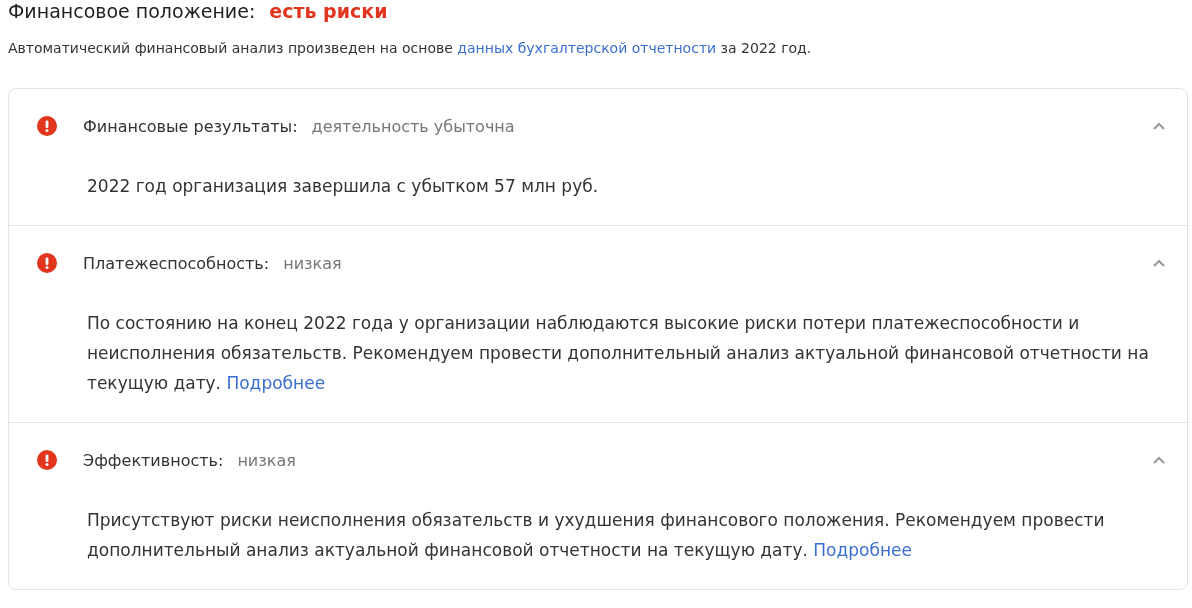  What do you see at coordinates (153, 460) in the screenshot?
I see `section-label: Эффективность:` at bounding box center [153, 460].